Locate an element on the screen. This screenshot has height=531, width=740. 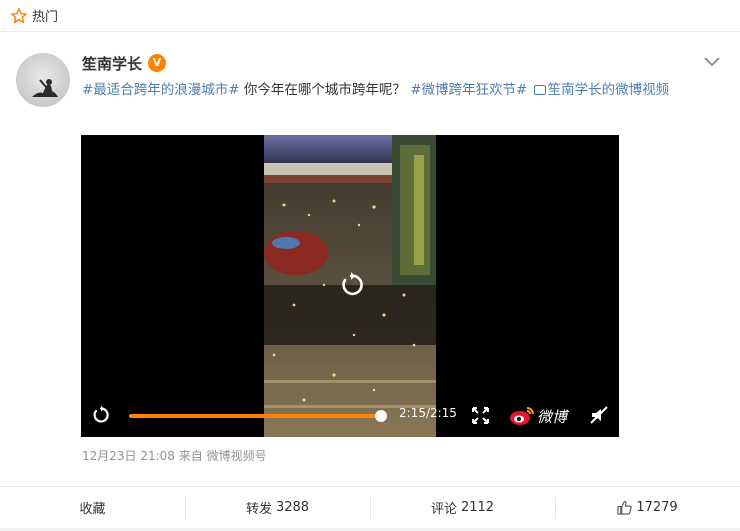
progress-bar is located at coordinates (258, 416).